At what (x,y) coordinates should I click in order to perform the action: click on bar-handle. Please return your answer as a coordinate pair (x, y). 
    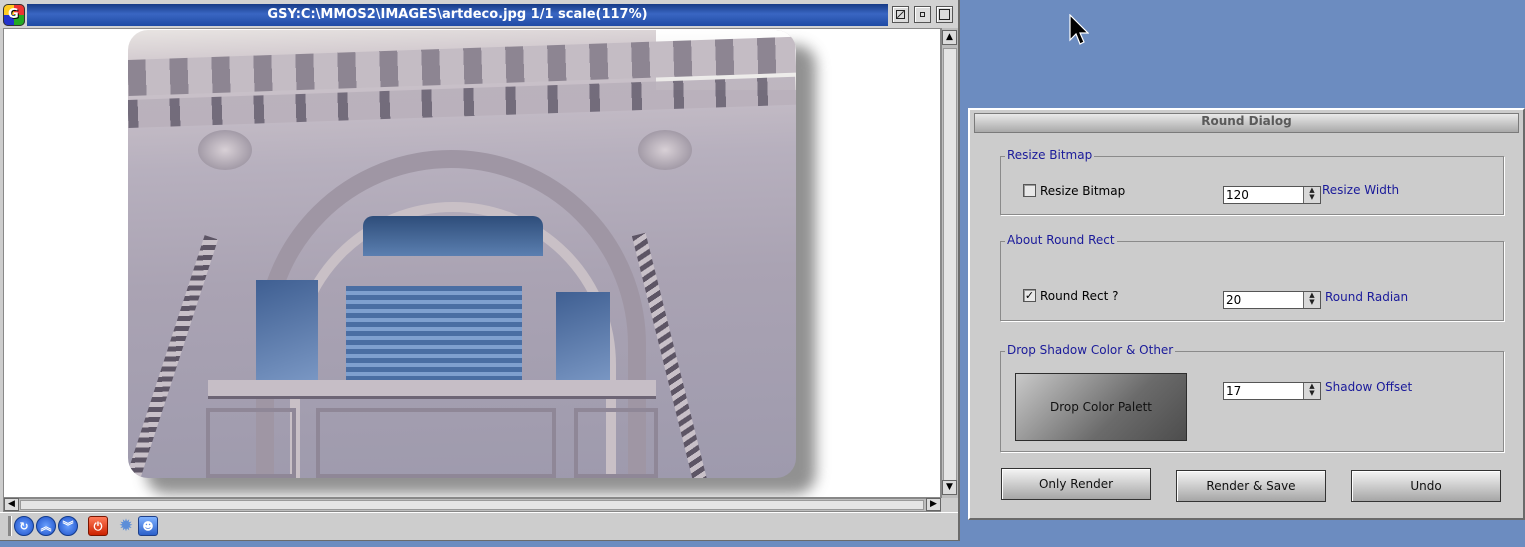
    Looking at the image, I should click on (10, 526).